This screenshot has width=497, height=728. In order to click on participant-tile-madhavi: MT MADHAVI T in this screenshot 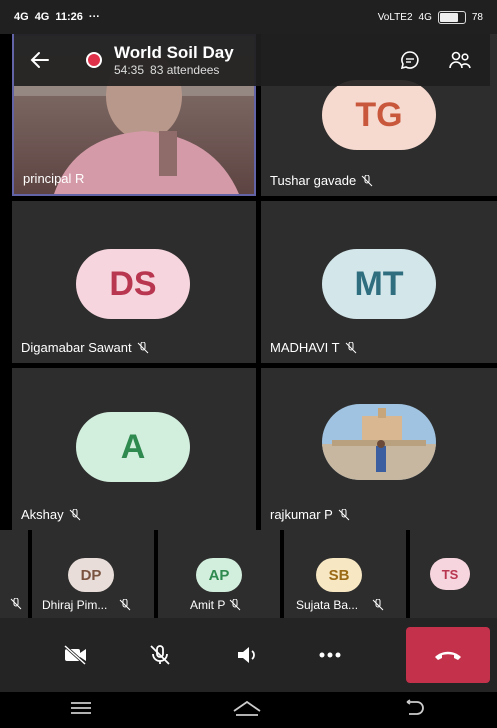, I will do `click(379, 282)`.